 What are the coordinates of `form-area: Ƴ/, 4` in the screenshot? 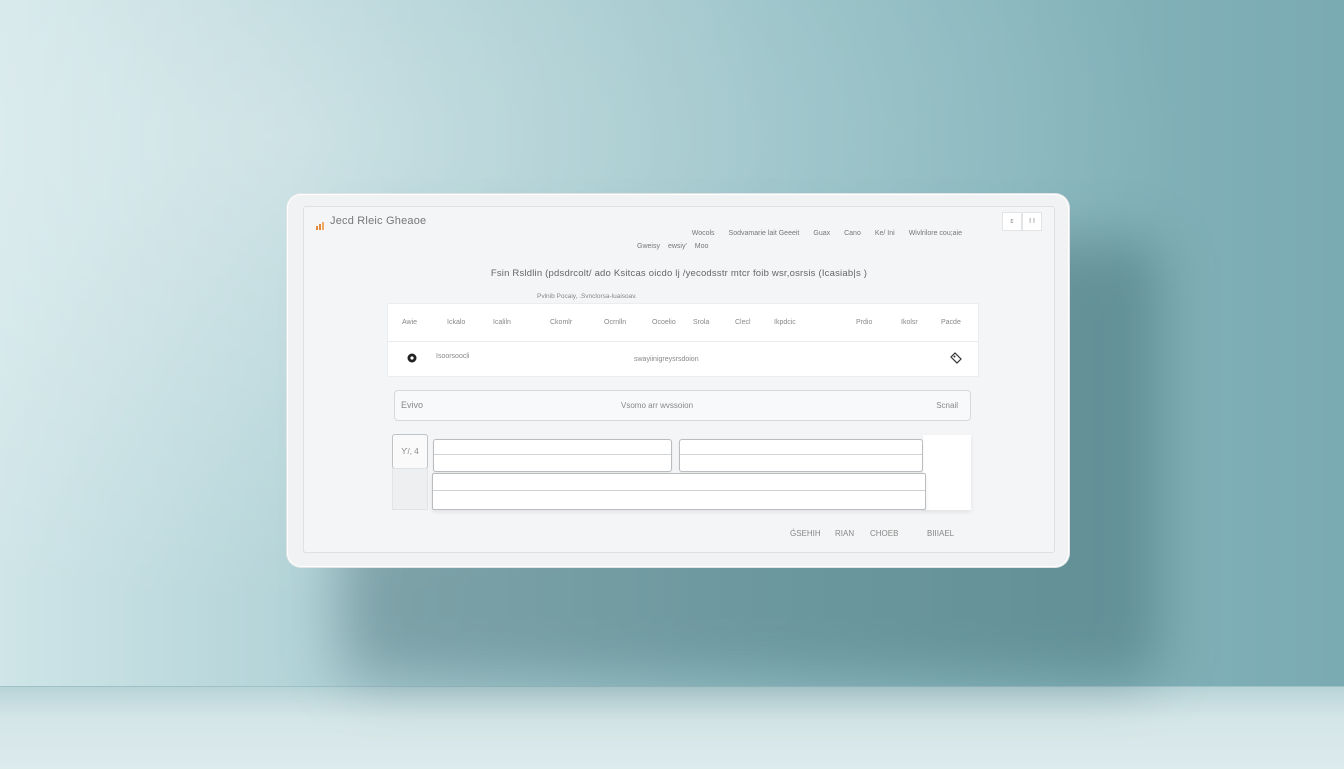 It's located at (683, 472).